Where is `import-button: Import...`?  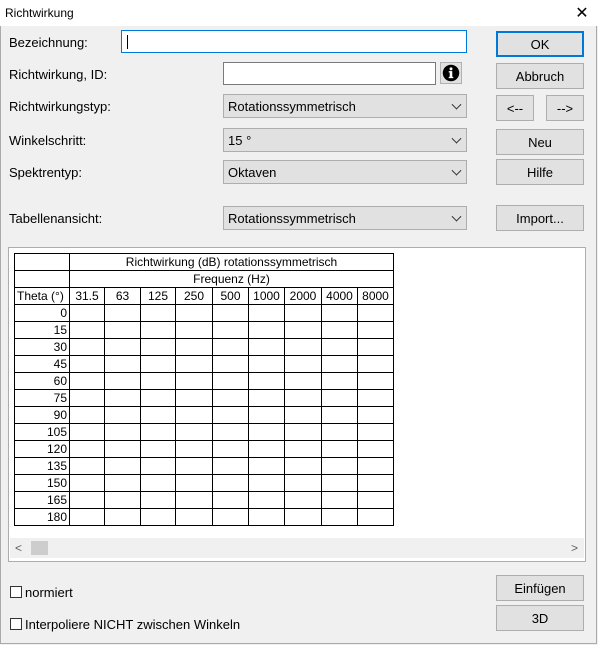
import-button: Import... is located at coordinates (540, 218).